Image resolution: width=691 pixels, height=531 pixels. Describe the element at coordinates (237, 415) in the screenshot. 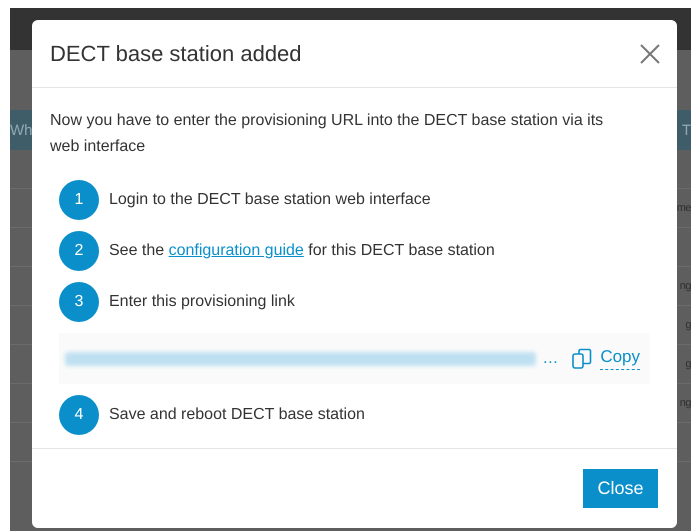

I see `step-text: Save and reboot DECT base station` at that location.